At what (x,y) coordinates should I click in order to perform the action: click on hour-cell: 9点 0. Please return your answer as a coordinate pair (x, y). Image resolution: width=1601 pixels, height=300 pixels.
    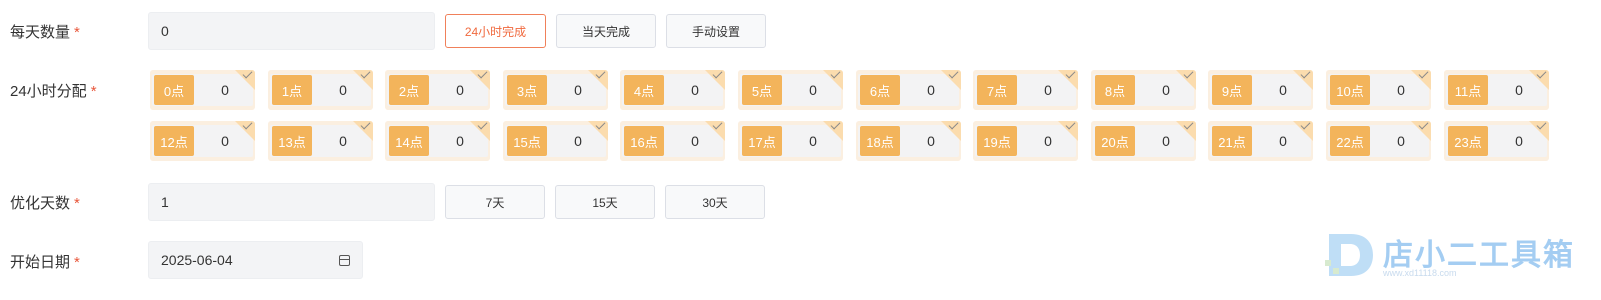
    Looking at the image, I should click on (1260, 90).